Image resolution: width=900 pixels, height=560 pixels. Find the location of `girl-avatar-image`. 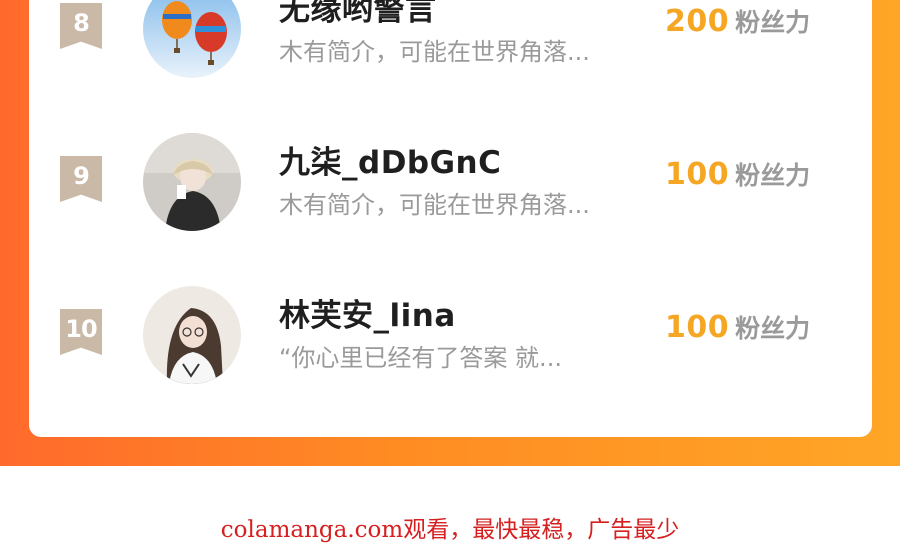

girl-avatar-image is located at coordinates (192, 335).